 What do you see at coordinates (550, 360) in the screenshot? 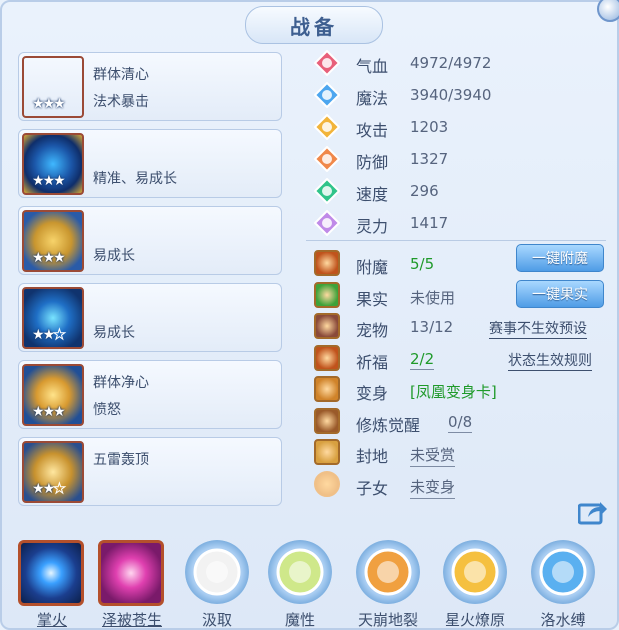
I see `status-rules-link: 状态生效规则` at bounding box center [550, 360].